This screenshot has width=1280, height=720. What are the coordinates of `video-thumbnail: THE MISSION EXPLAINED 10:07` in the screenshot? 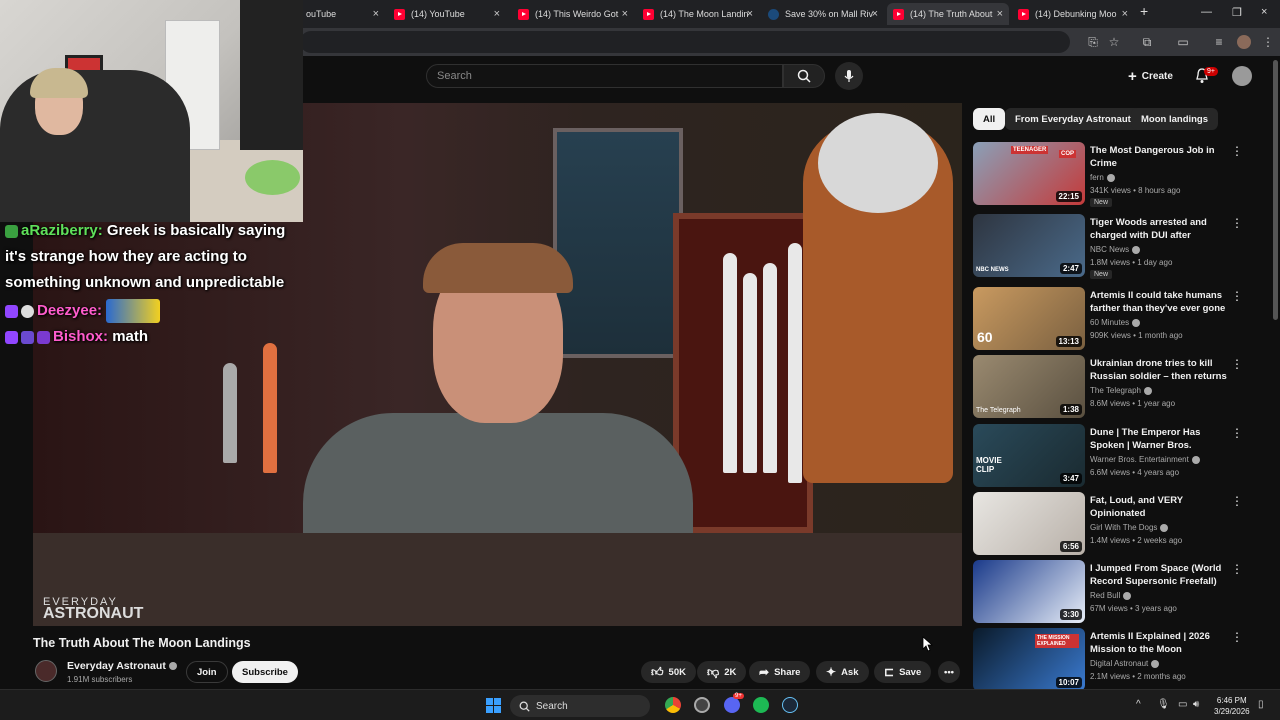 It's located at (1029, 659).